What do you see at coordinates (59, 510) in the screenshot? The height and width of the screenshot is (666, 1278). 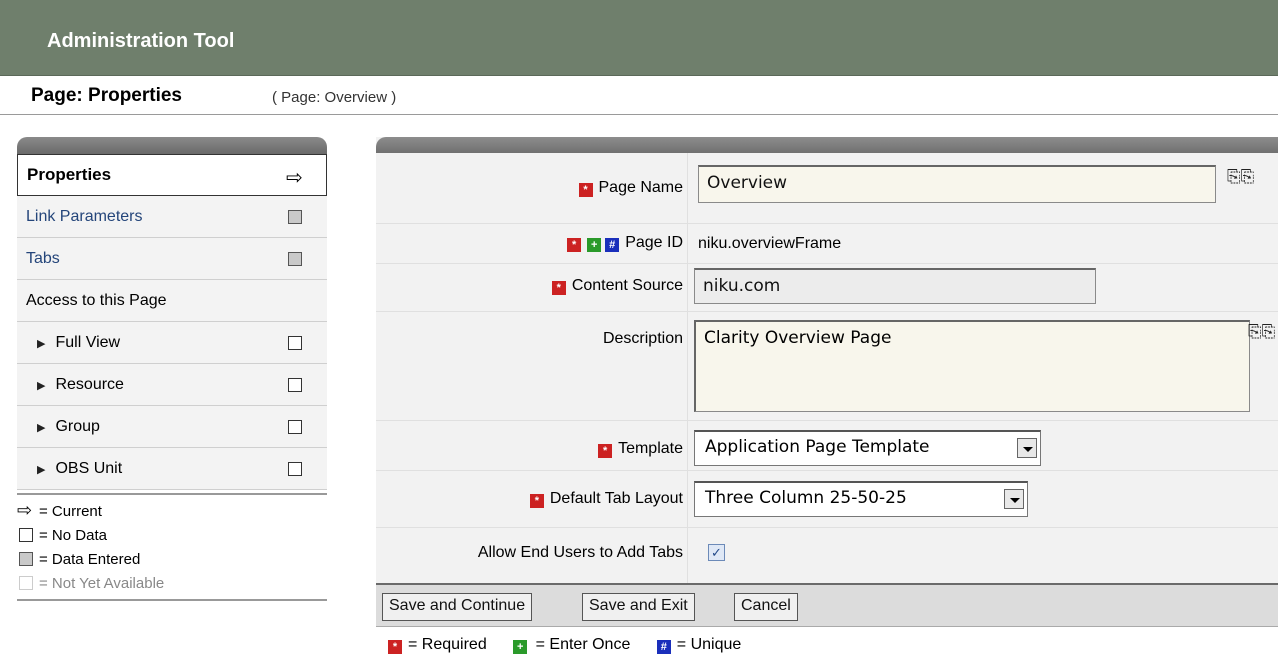 I see `legend-current: ⇨ = Current` at bounding box center [59, 510].